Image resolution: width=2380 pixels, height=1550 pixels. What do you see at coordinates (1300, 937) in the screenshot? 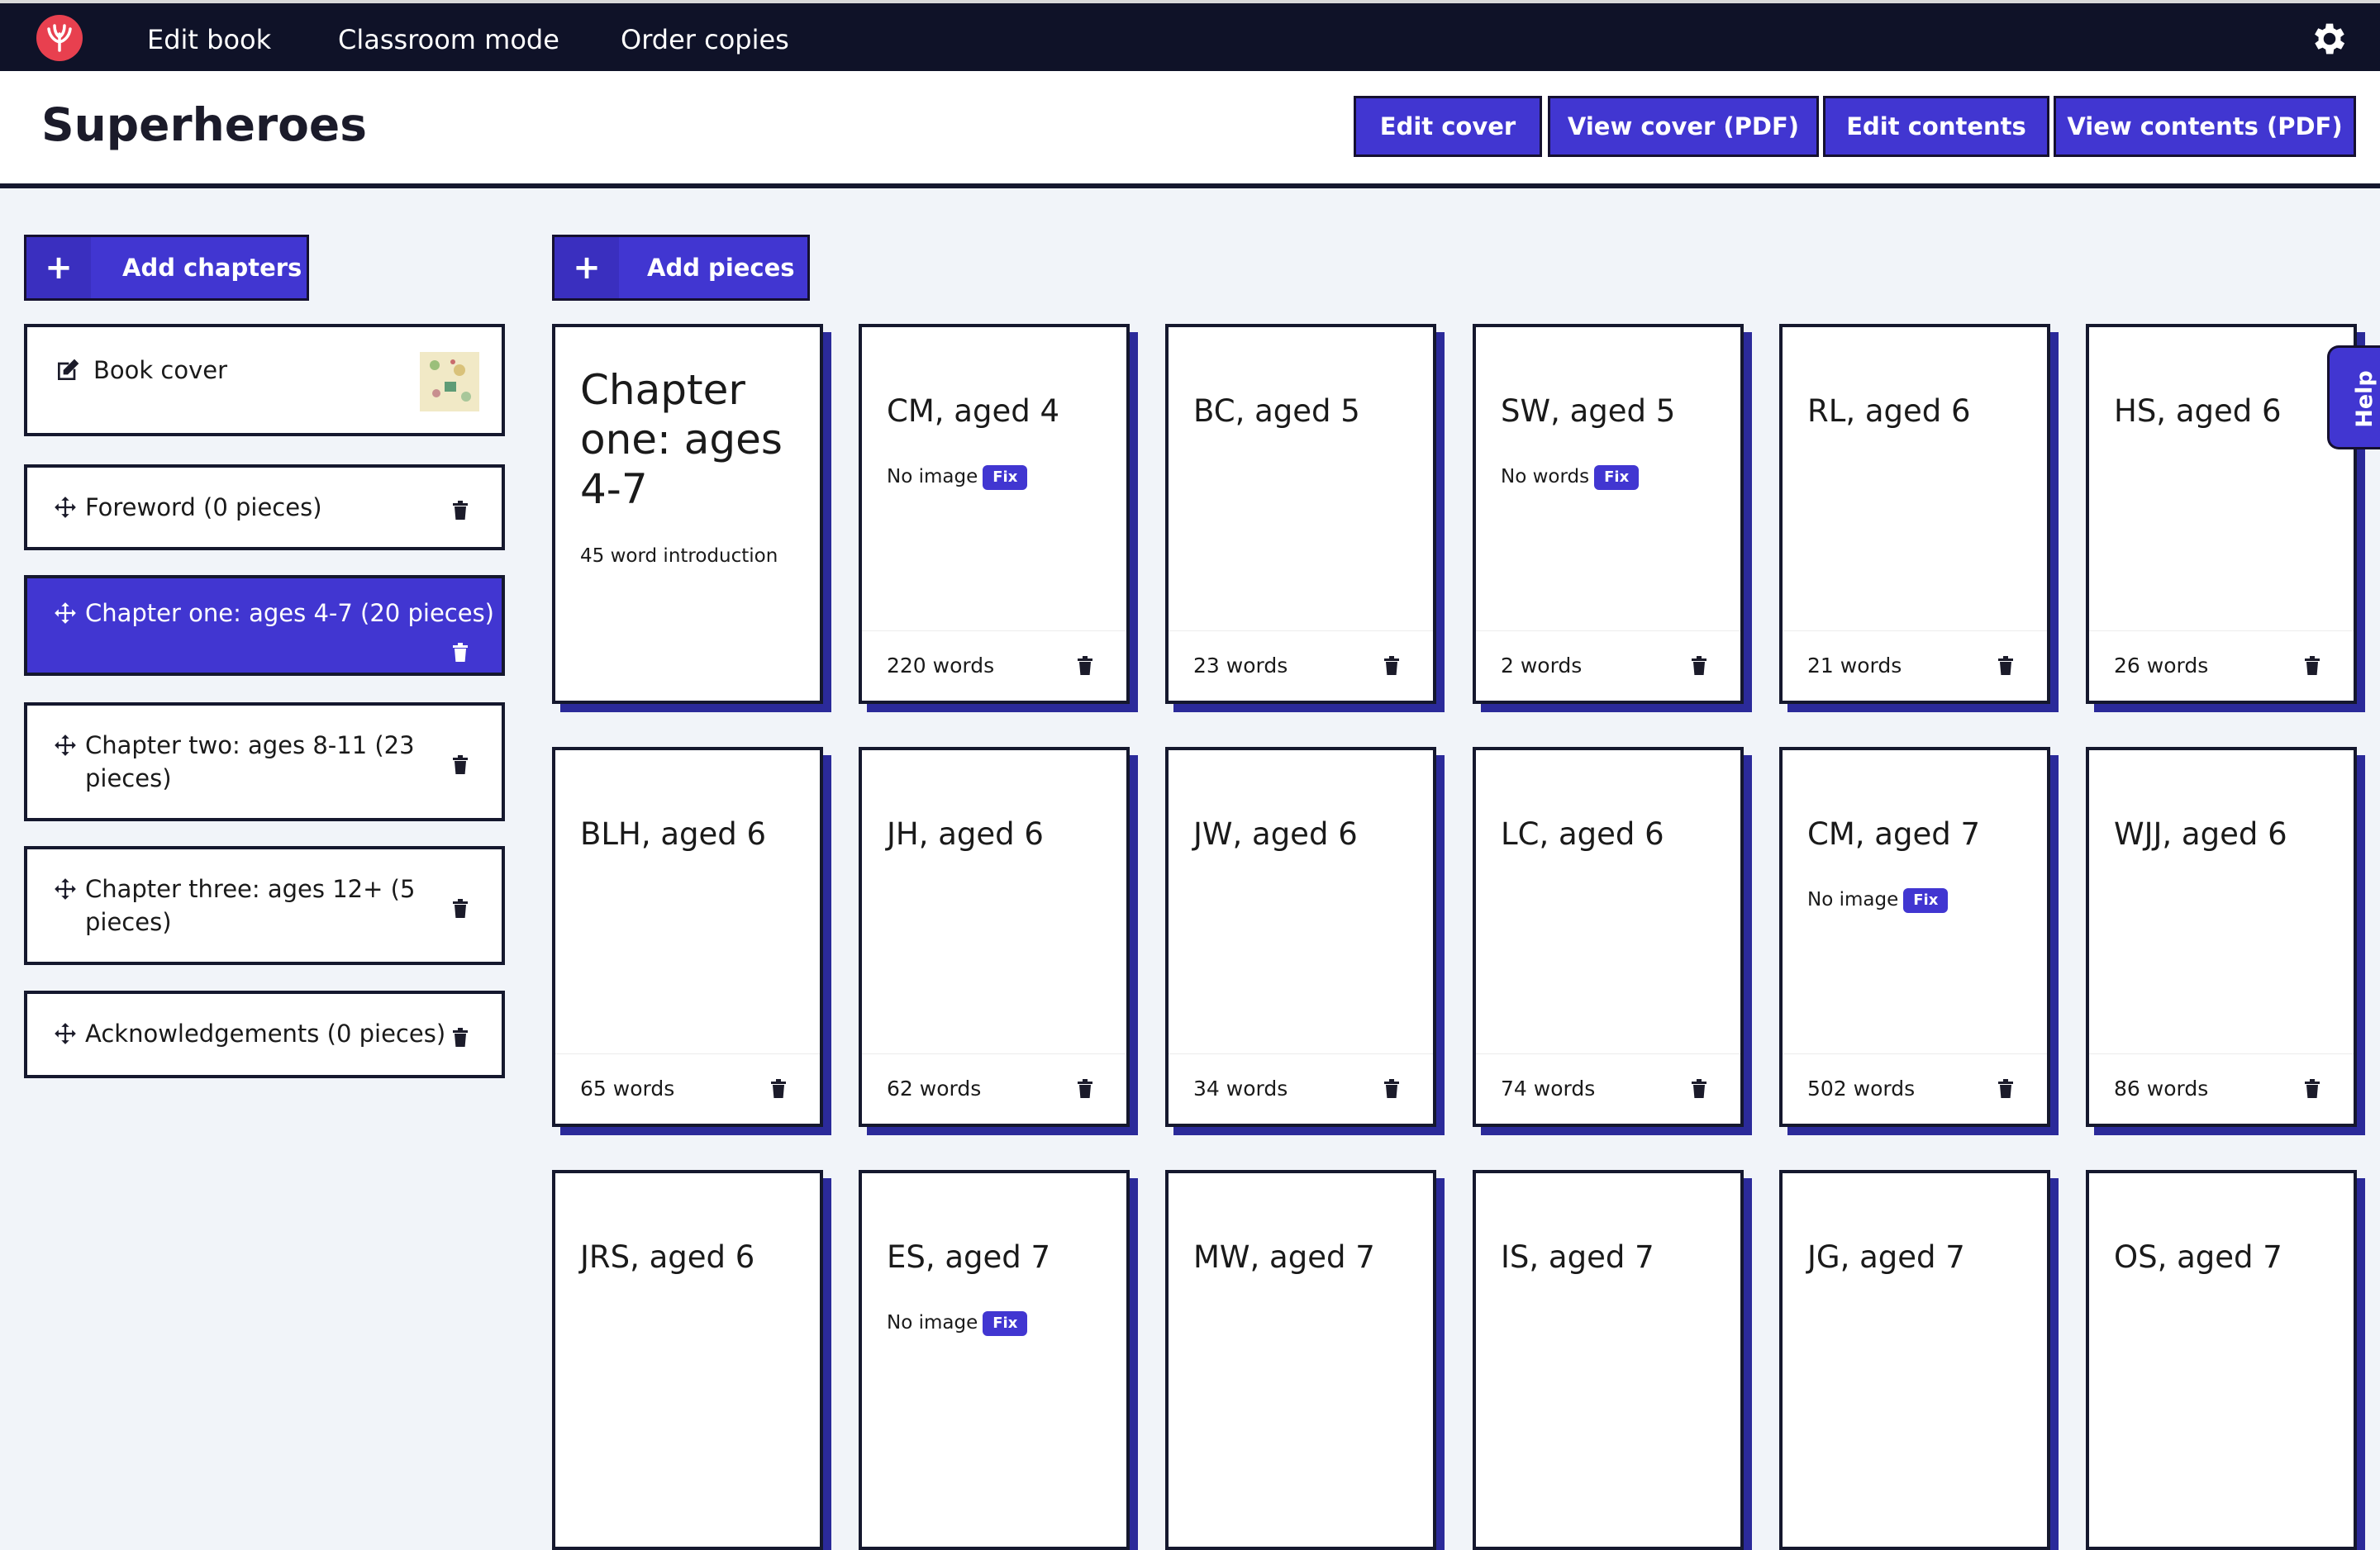
I see `piece-card: JW, aged 6 34 words` at bounding box center [1300, 937].